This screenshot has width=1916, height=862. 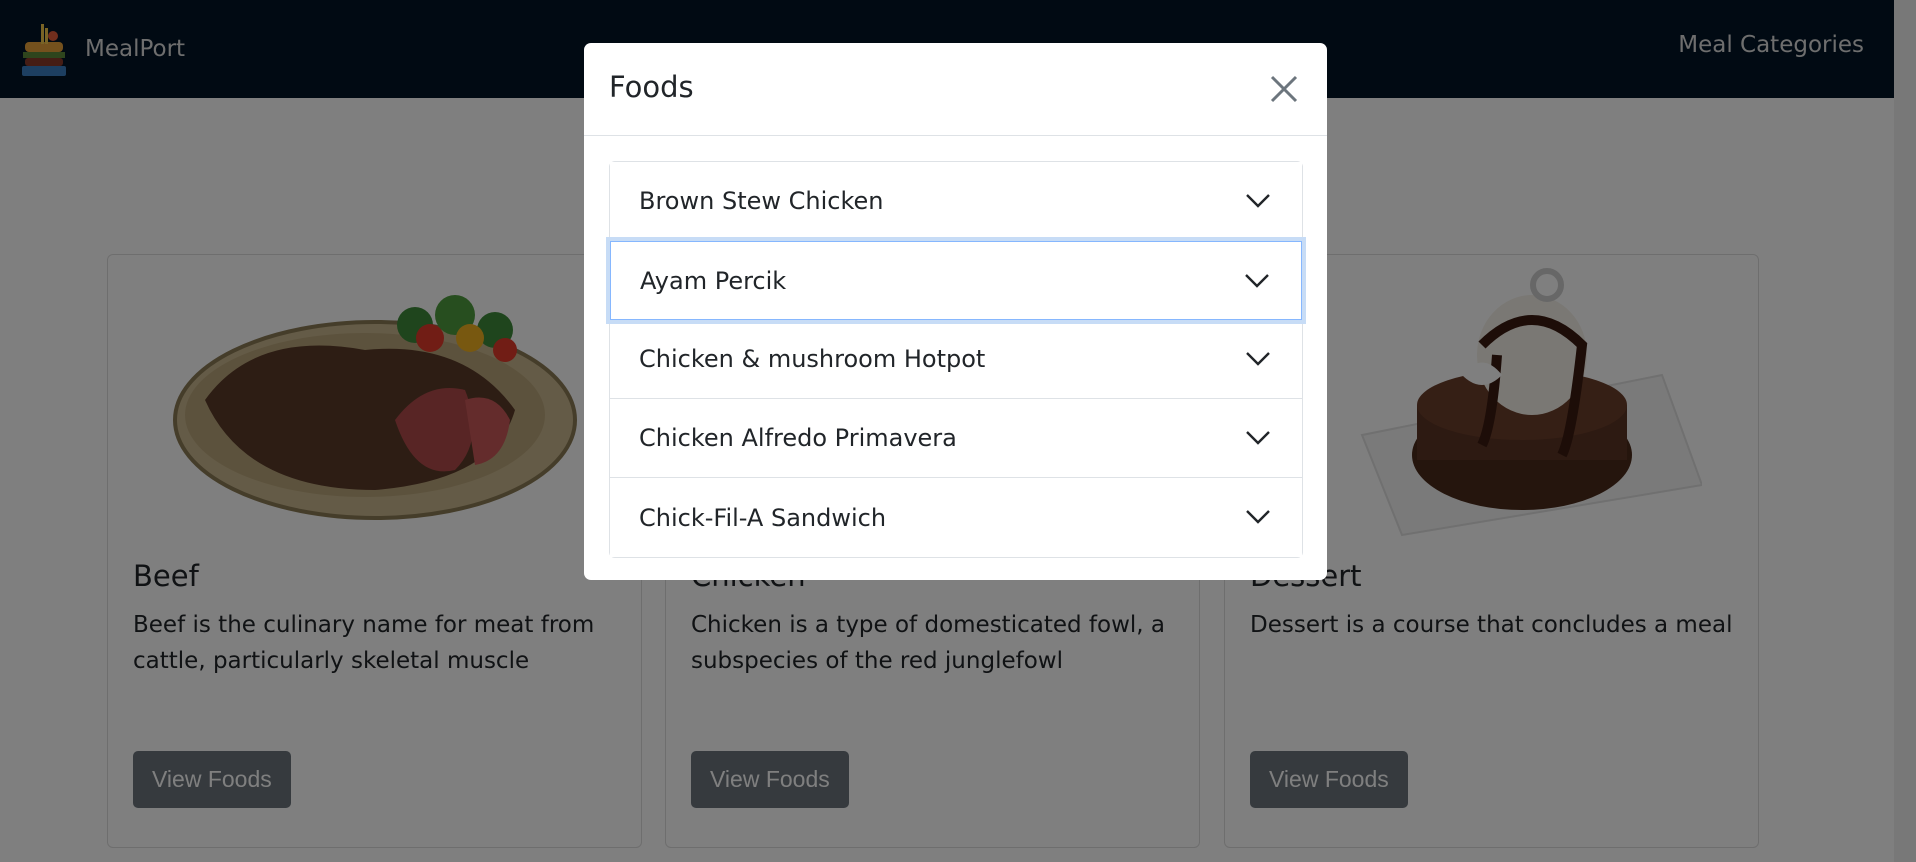 I want to click on accordion-item-label: Ayam Percik, so click(x=713, y=280).